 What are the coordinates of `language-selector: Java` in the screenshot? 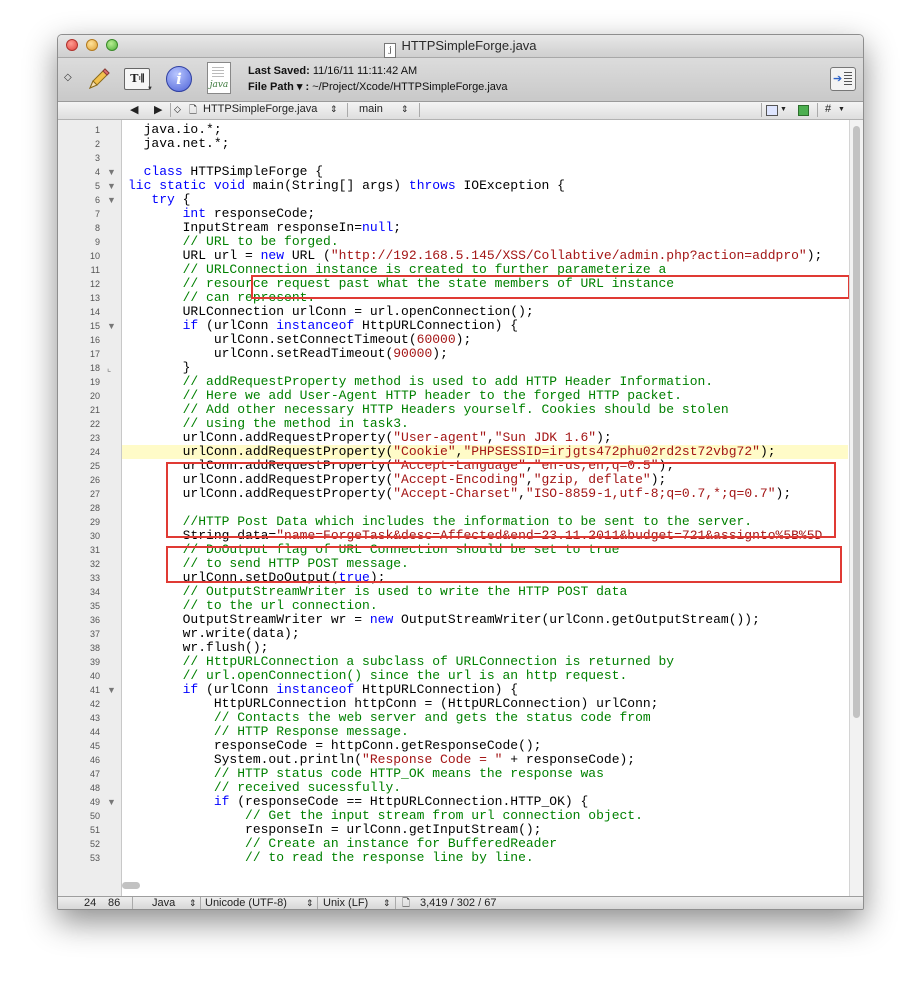 It's located at (163, 903).